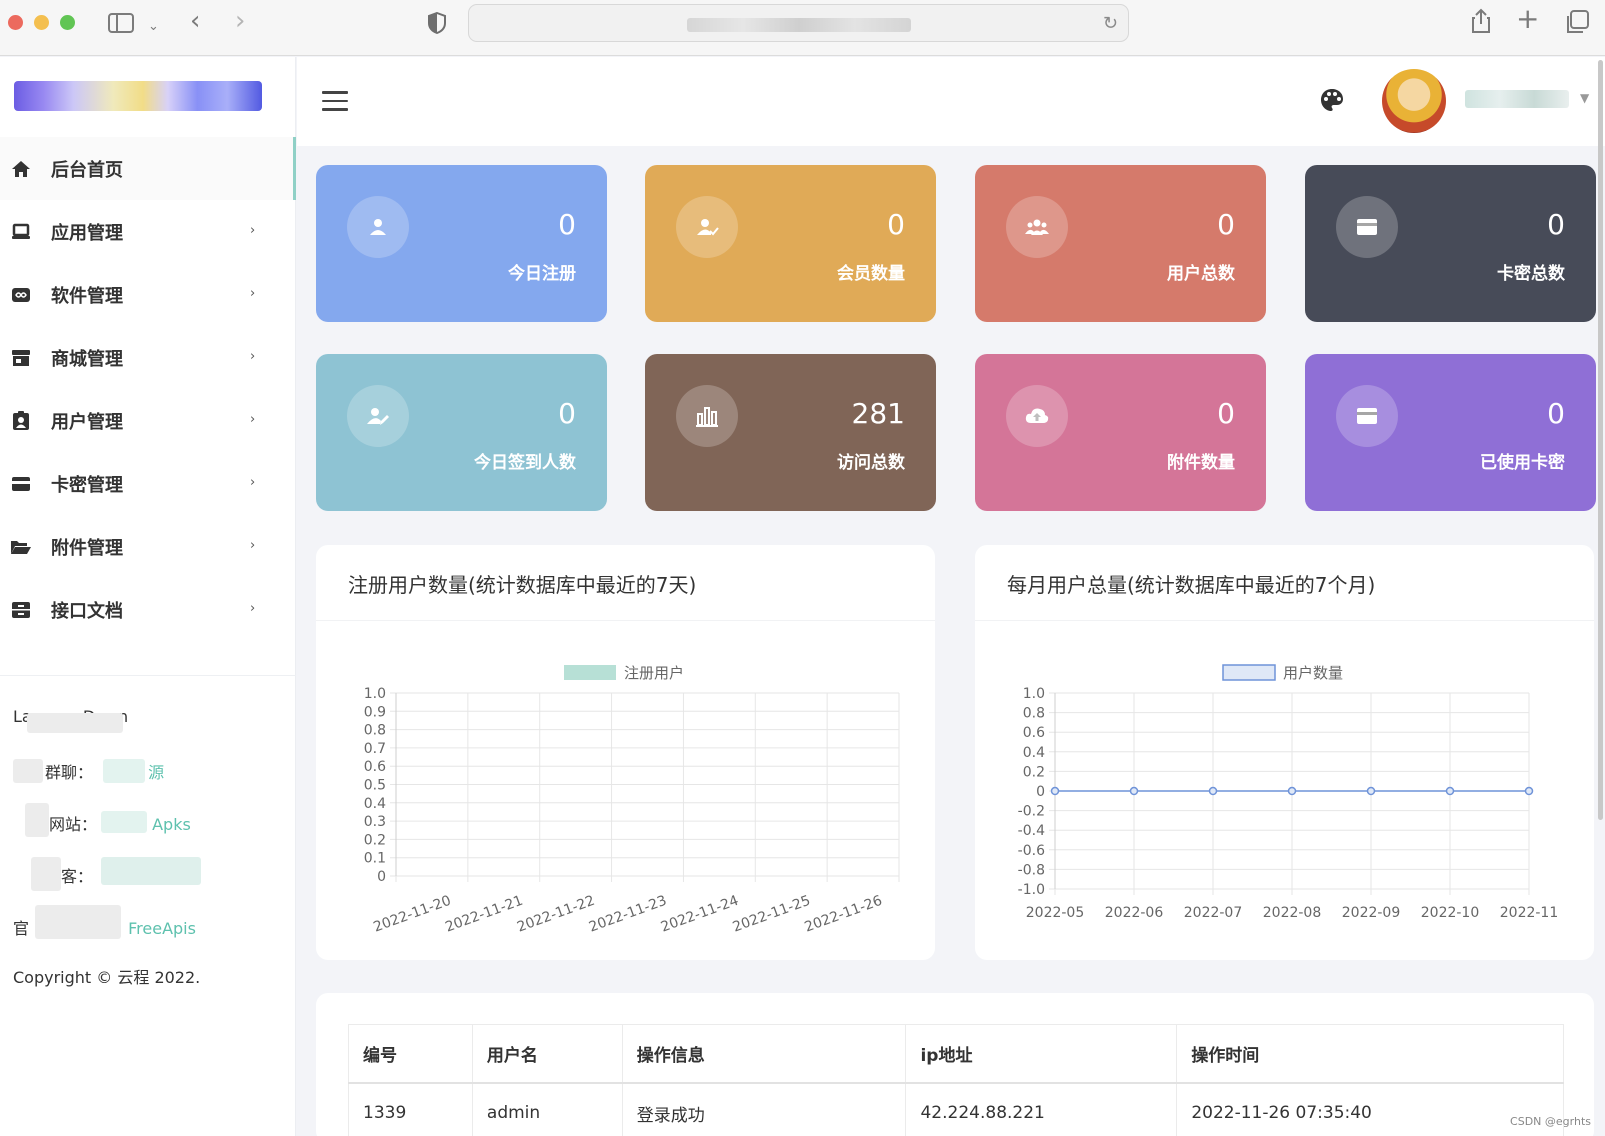 Image resolution: width=1605 pixels, height=1136 pixels. What do you see at coordinates (1031, 890) in the screenshot?
I see `y-tick-label: -1.0` at bounding box center [1031, 890].